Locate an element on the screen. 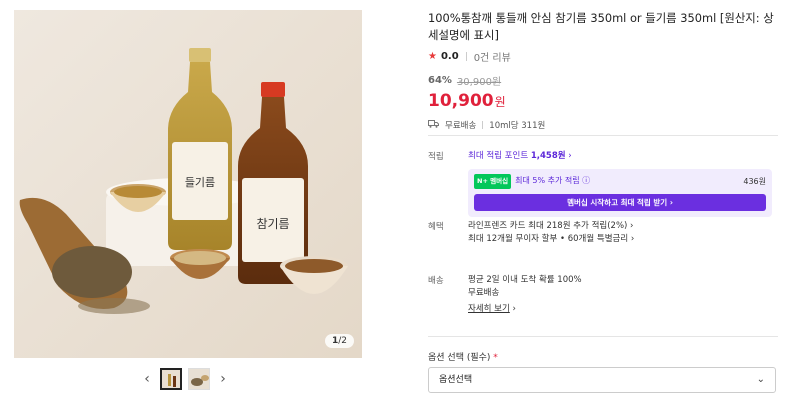 The image size is (800, 398). review-count: 0건 리뷰 is located at coordinates (492, 56).